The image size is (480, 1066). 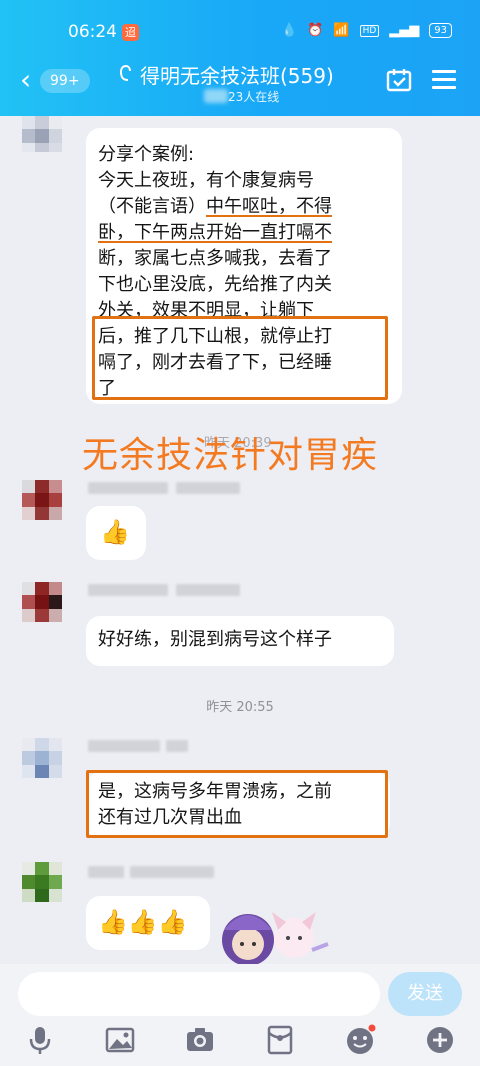 I want to click on earpiece-icon, so click(x=125, y=76).